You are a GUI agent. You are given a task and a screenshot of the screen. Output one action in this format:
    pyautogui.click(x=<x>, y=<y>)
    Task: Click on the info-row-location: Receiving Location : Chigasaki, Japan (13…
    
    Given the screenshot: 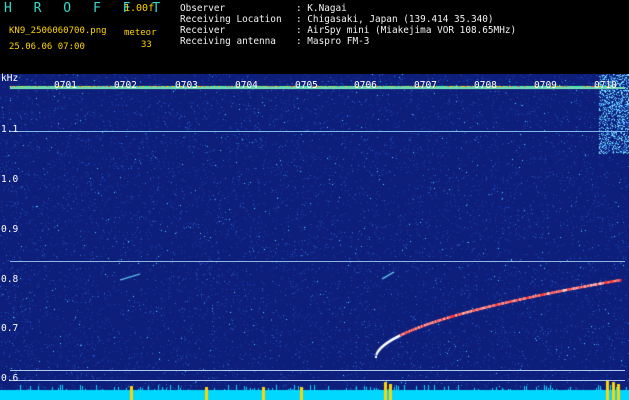 What is the action you would take?
    pyautogui.click(x=348, y=19)
    